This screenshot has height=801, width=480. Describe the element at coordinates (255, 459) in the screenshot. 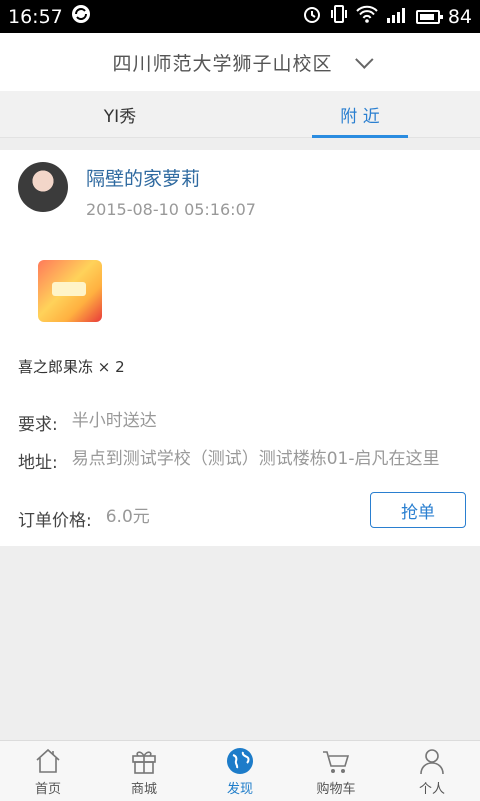

I see `address-value: 易点到测试学校（测试）测试楼栋01-启凡在这里` at that location.